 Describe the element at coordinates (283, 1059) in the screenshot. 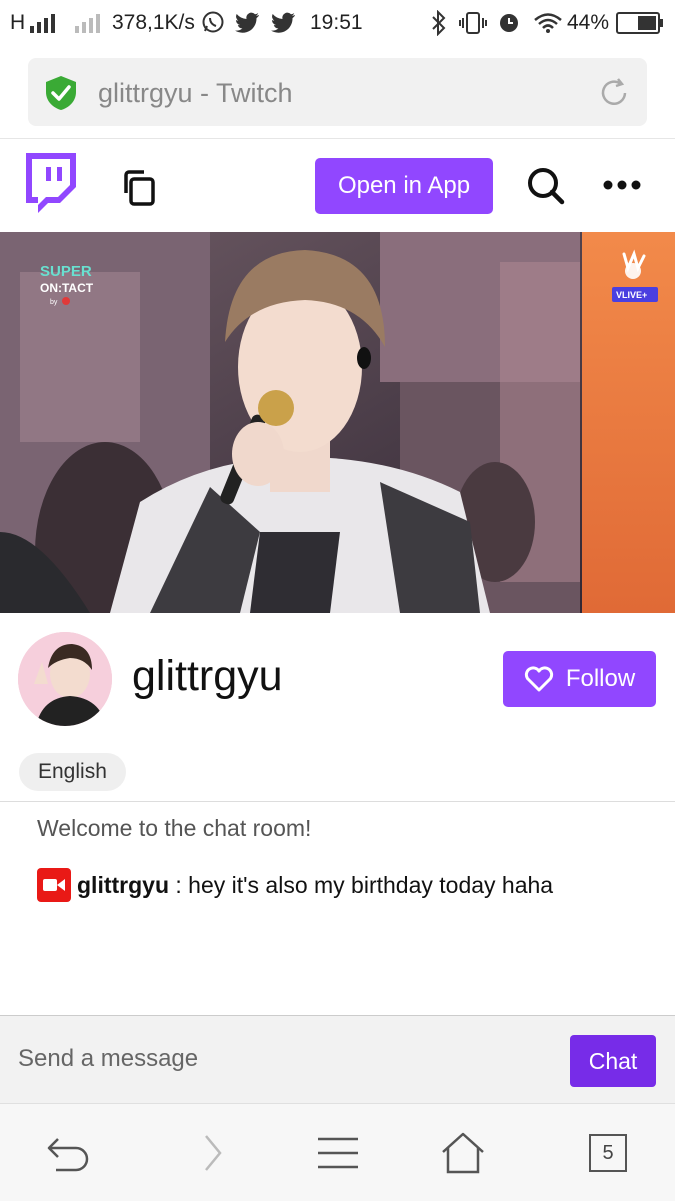

I see `message-input` at that location.